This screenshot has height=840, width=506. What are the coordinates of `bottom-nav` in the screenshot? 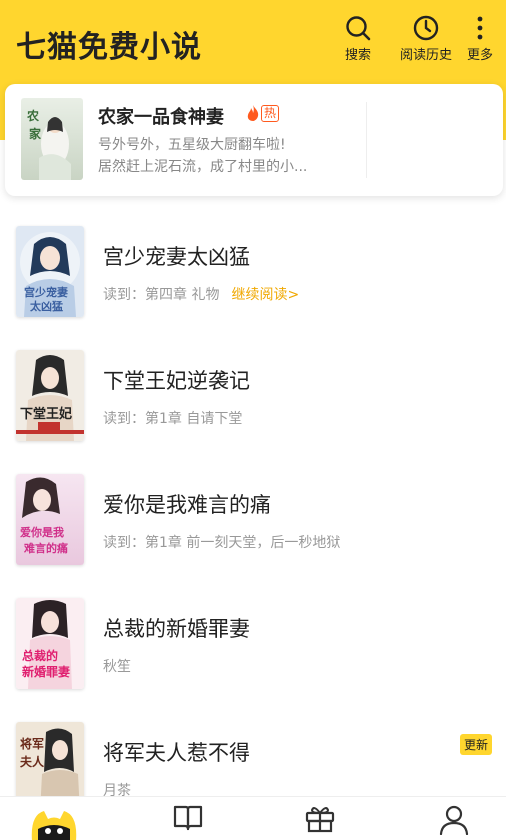 It's located at (253, 818).